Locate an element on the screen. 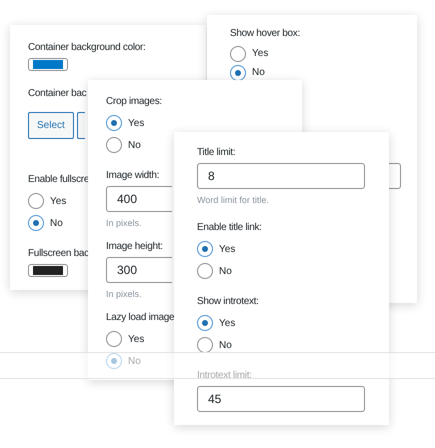 The image size is (435, 448). field-label: Crop images: is located at coordinates (134, 101).